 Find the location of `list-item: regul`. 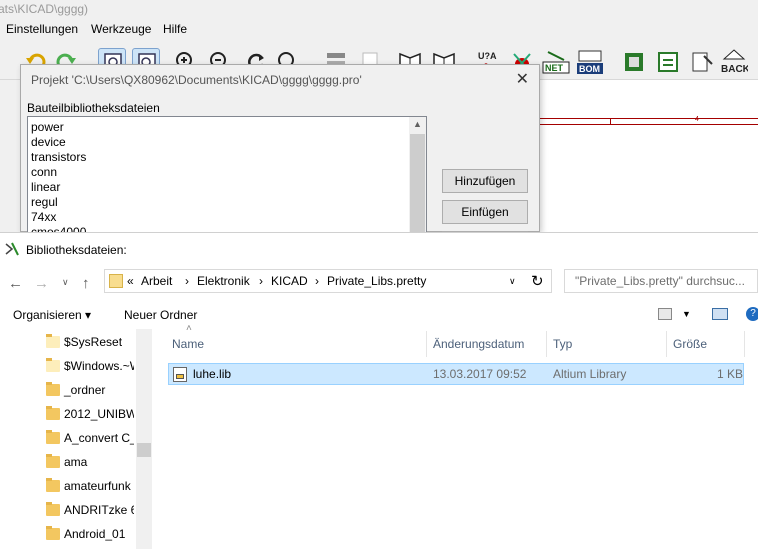

list-item: regul is located at coordinates (44, 202).